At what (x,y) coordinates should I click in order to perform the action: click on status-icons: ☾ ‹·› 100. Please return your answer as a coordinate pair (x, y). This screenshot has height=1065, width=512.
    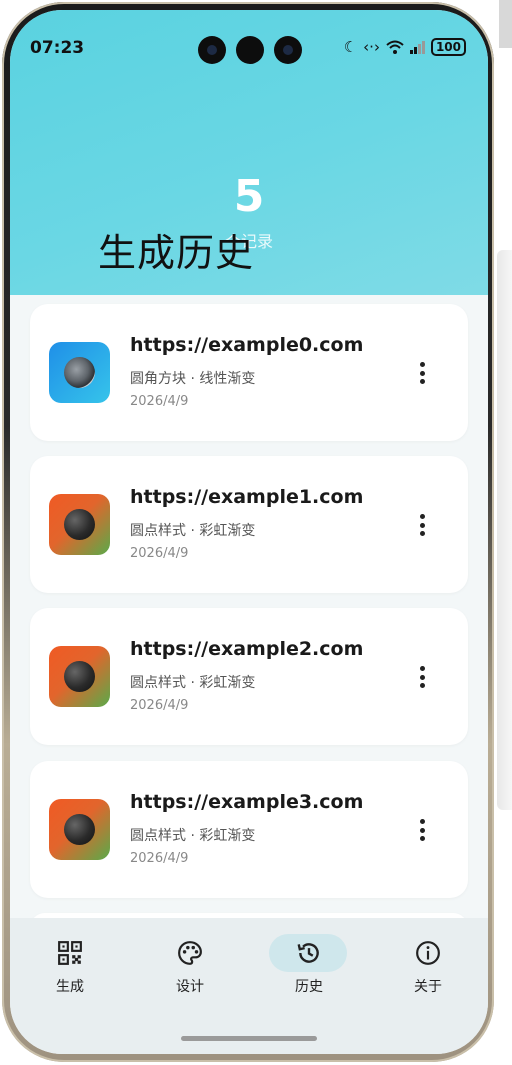
    Looking at the image, I should click on (405, 47).